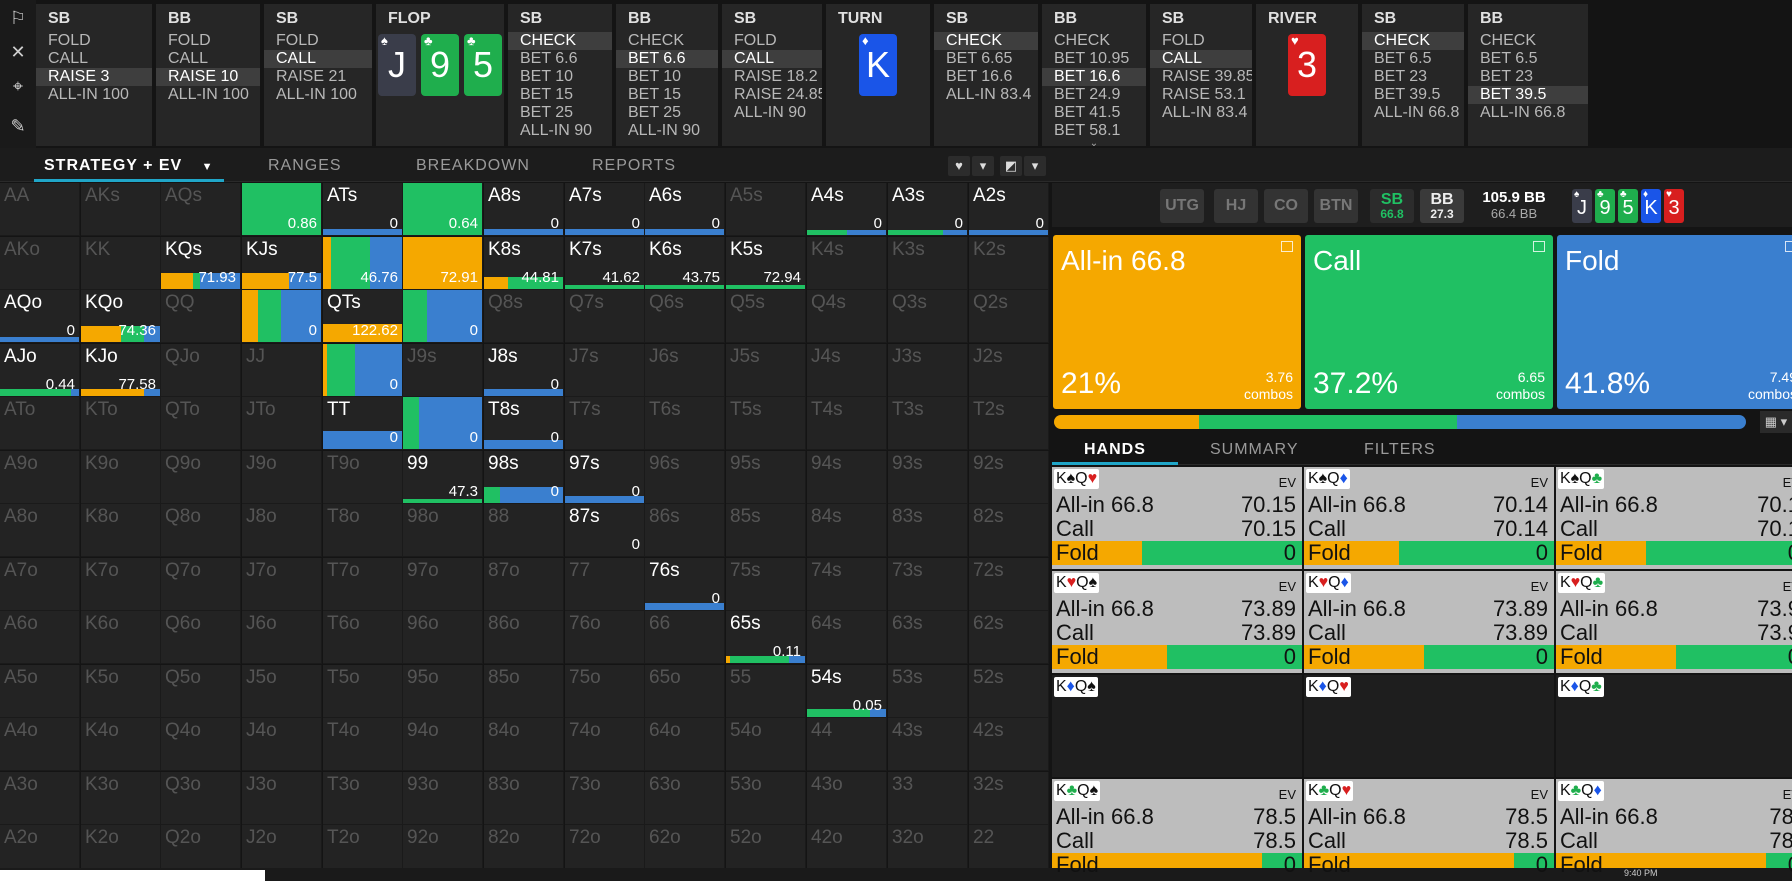 This screenshot has height=881, width=1792. What do you see at coordinates (560, 113) in the screenshot?
I see `action-option: BET 25` at bounding box center [560, 113].